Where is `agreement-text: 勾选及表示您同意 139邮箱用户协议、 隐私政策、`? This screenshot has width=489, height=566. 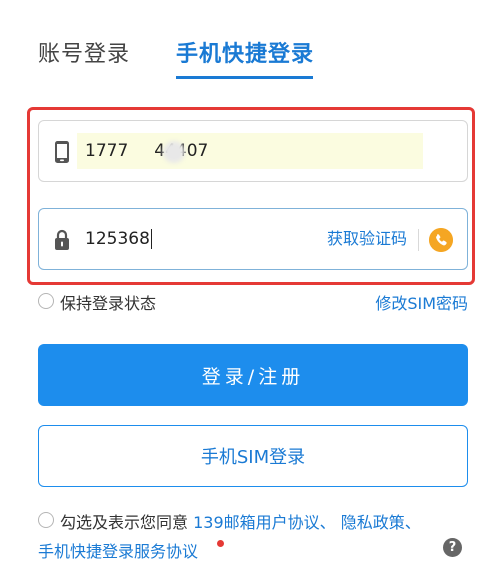
agreement-text: 勾选及表示您同意 139邮箱用户协议、 隐私政策、 is located at coordinates (240, 521).